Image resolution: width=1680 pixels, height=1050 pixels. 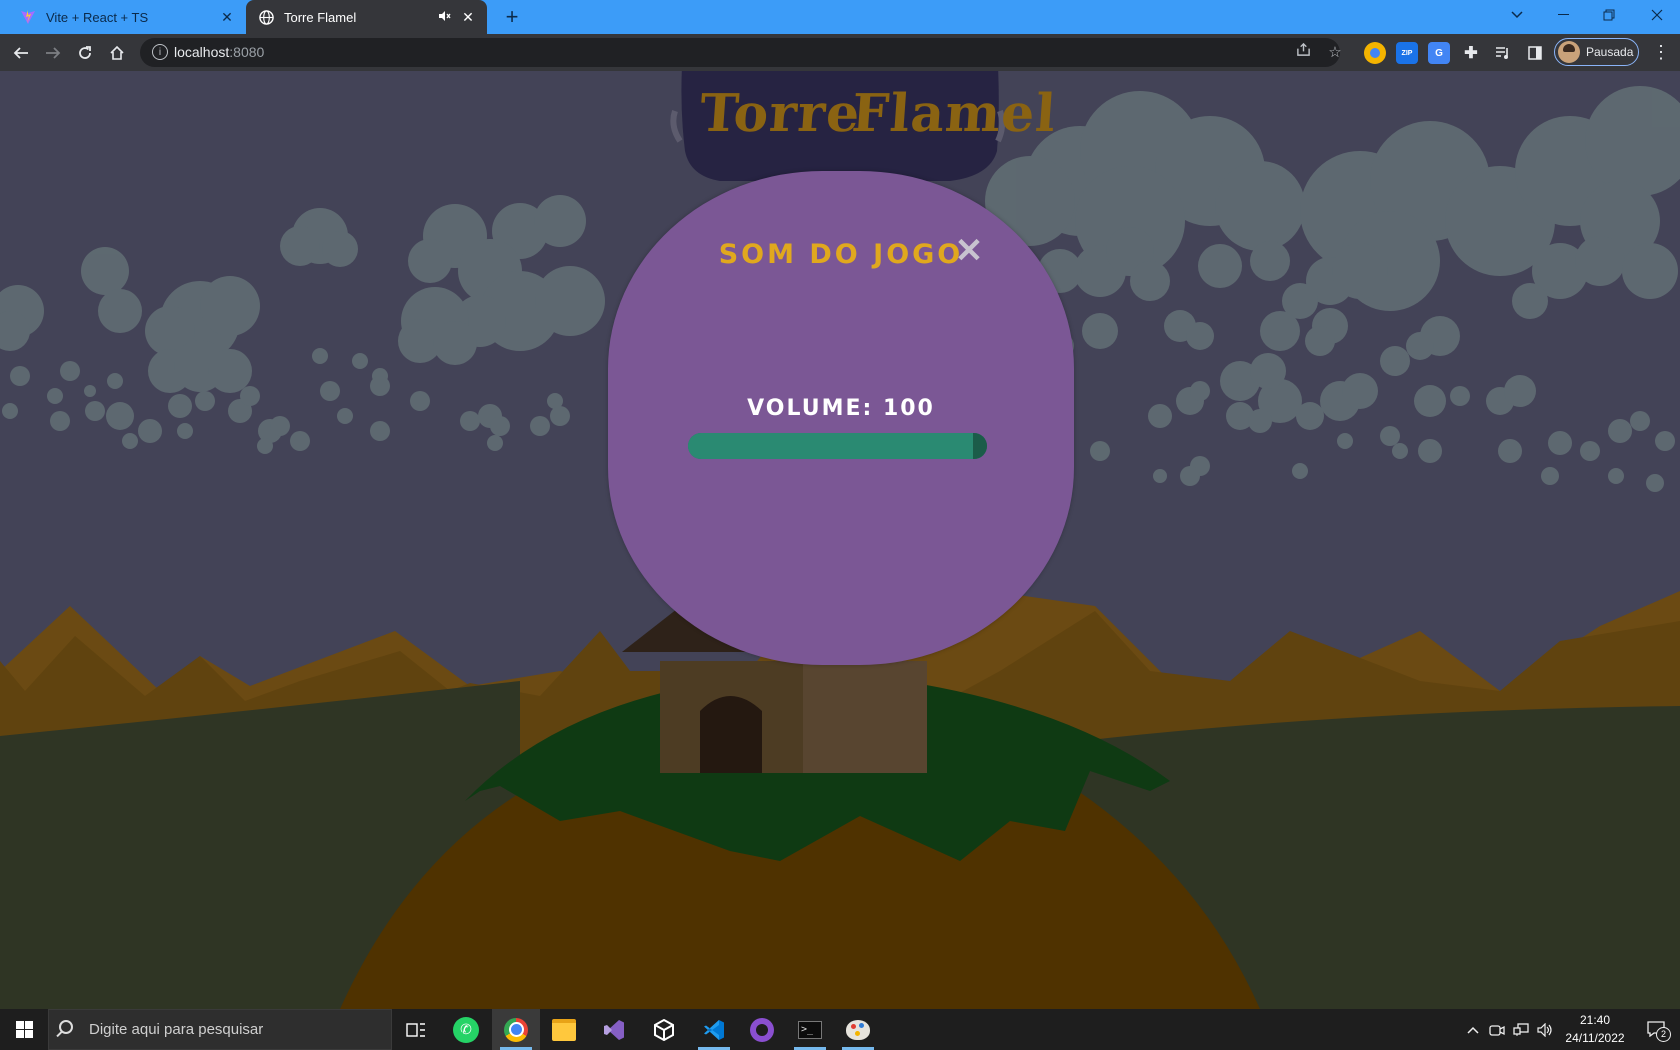 What do you see at coordinates (366, 17) in the screenshot?
I see `tab-torre-flamel: Torre Flamel ✕` at bounding box center [366, 17].